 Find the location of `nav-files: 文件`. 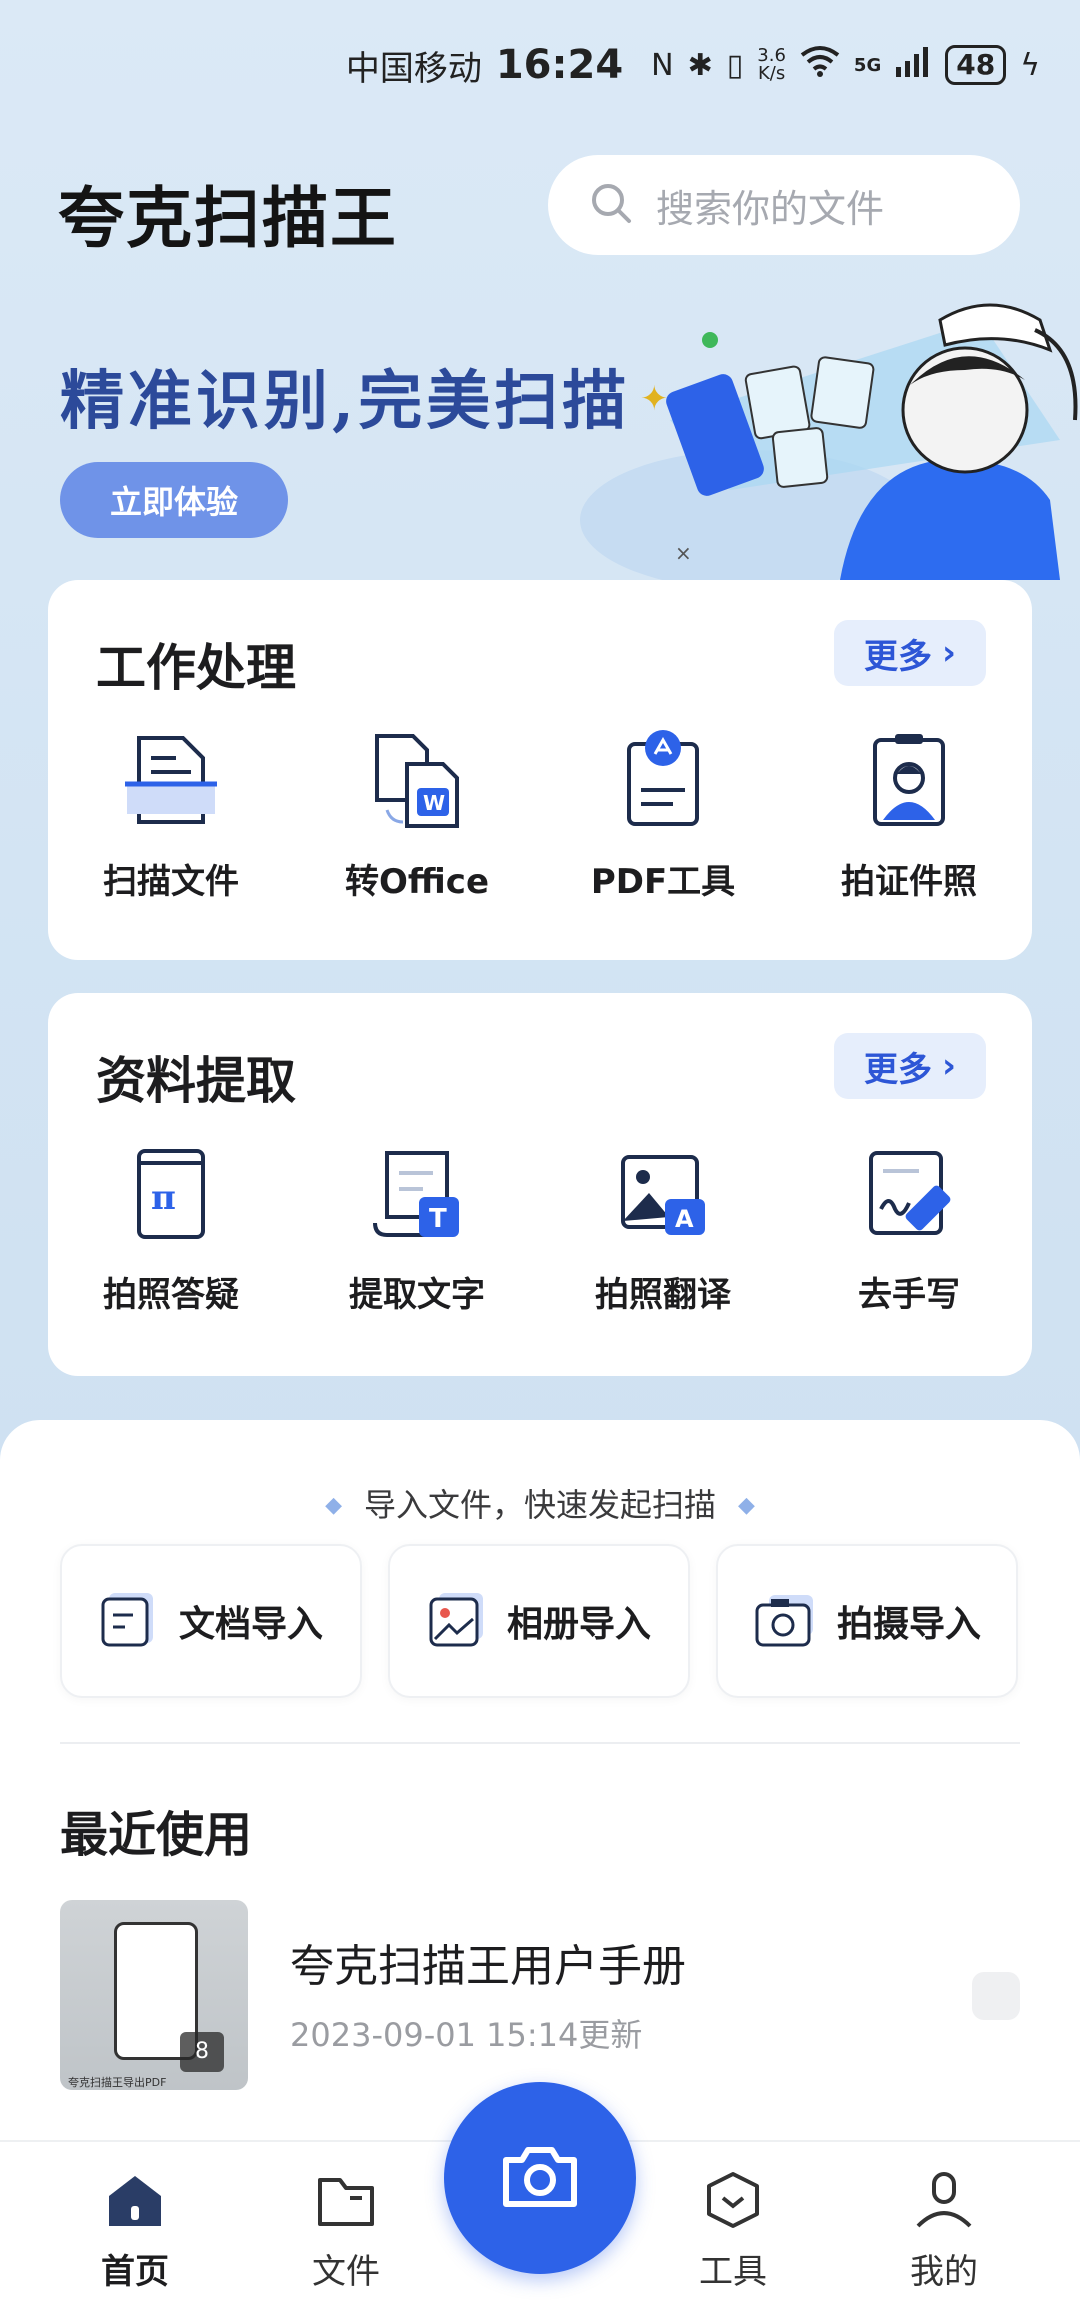

nav-files: 文件 is located at coordinates (346, 2231).